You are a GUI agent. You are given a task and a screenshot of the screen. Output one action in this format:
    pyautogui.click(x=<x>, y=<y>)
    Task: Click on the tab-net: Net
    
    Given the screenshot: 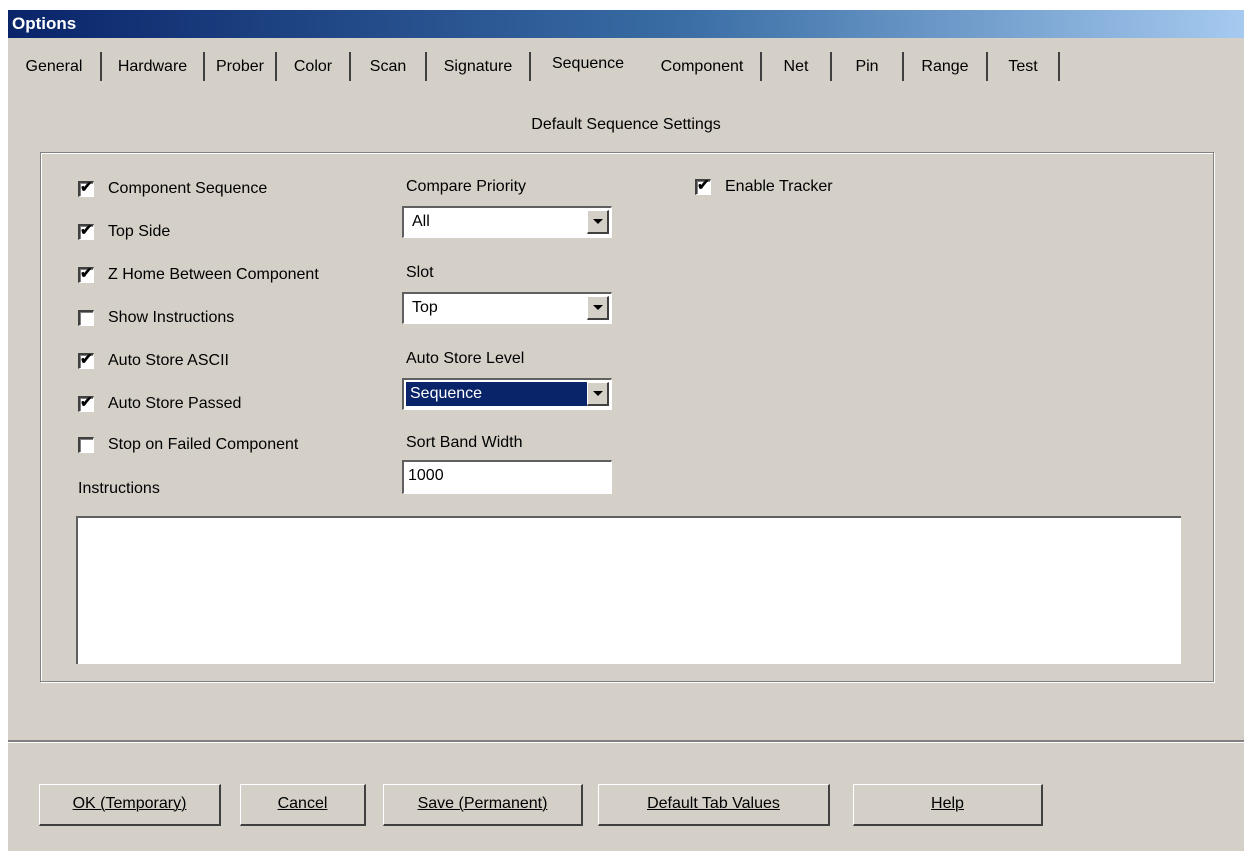 What is the action you would take?
    pyautogui.click(x=797, y=66)
    